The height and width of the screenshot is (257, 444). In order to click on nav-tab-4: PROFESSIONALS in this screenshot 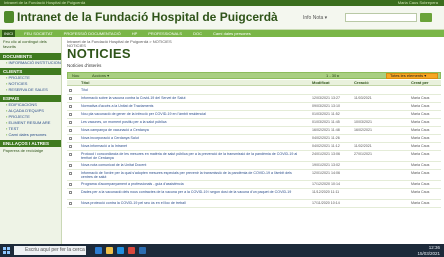, I will do `click(165, 33)`.